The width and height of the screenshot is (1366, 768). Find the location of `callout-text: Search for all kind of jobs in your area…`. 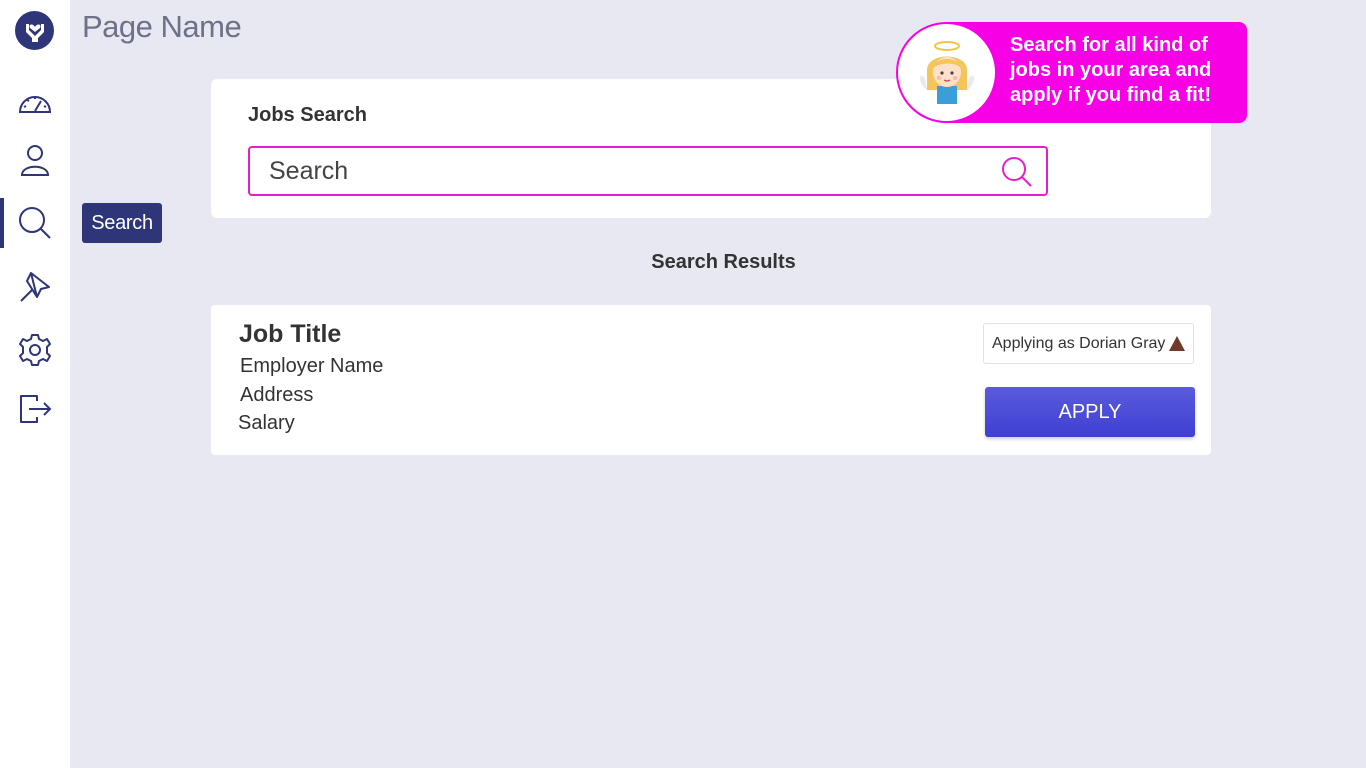

callout-text: Search for all kind of jobs in your area… is located at coordinates (1111, 70).